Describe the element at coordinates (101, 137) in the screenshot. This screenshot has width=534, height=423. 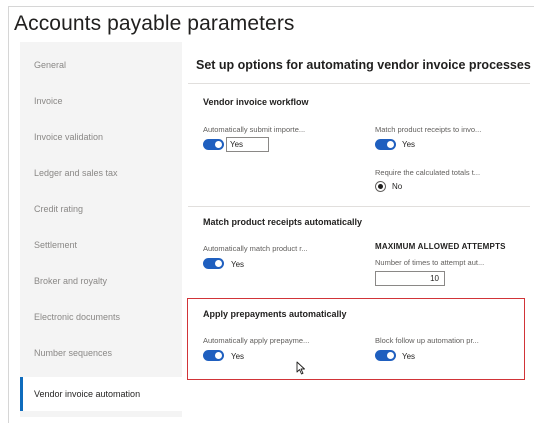
I see `nav-item-invoice-validation: Invoice validation` at that location.